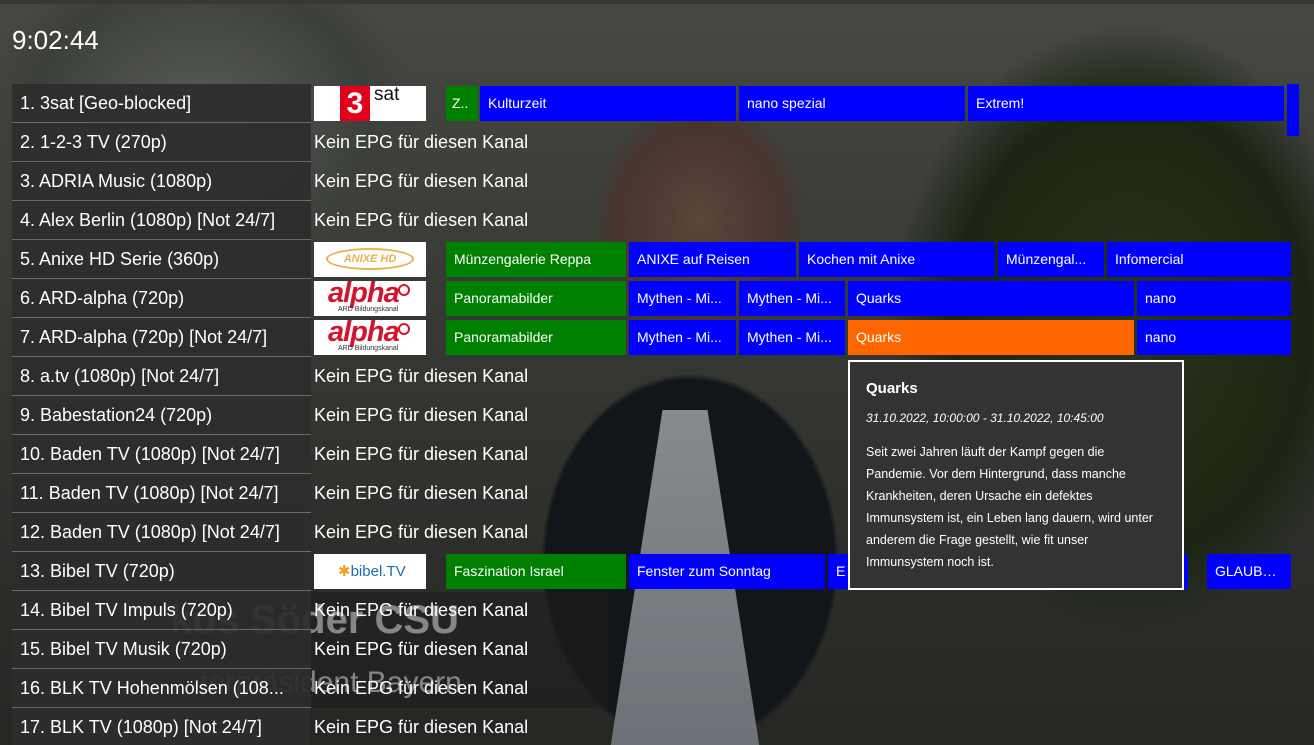  I want to click on program-current: Faszination Israel, so click(536, 571).